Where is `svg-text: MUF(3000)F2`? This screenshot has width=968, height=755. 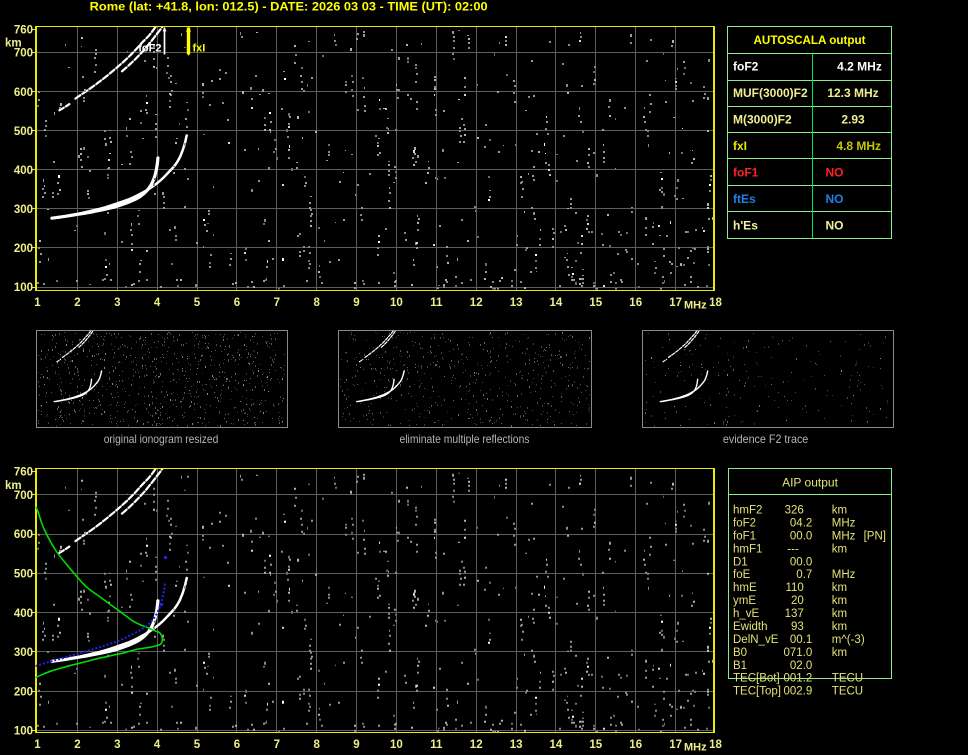
svg-text: MUF(3000)F2 is located at coordinates (770, 93).